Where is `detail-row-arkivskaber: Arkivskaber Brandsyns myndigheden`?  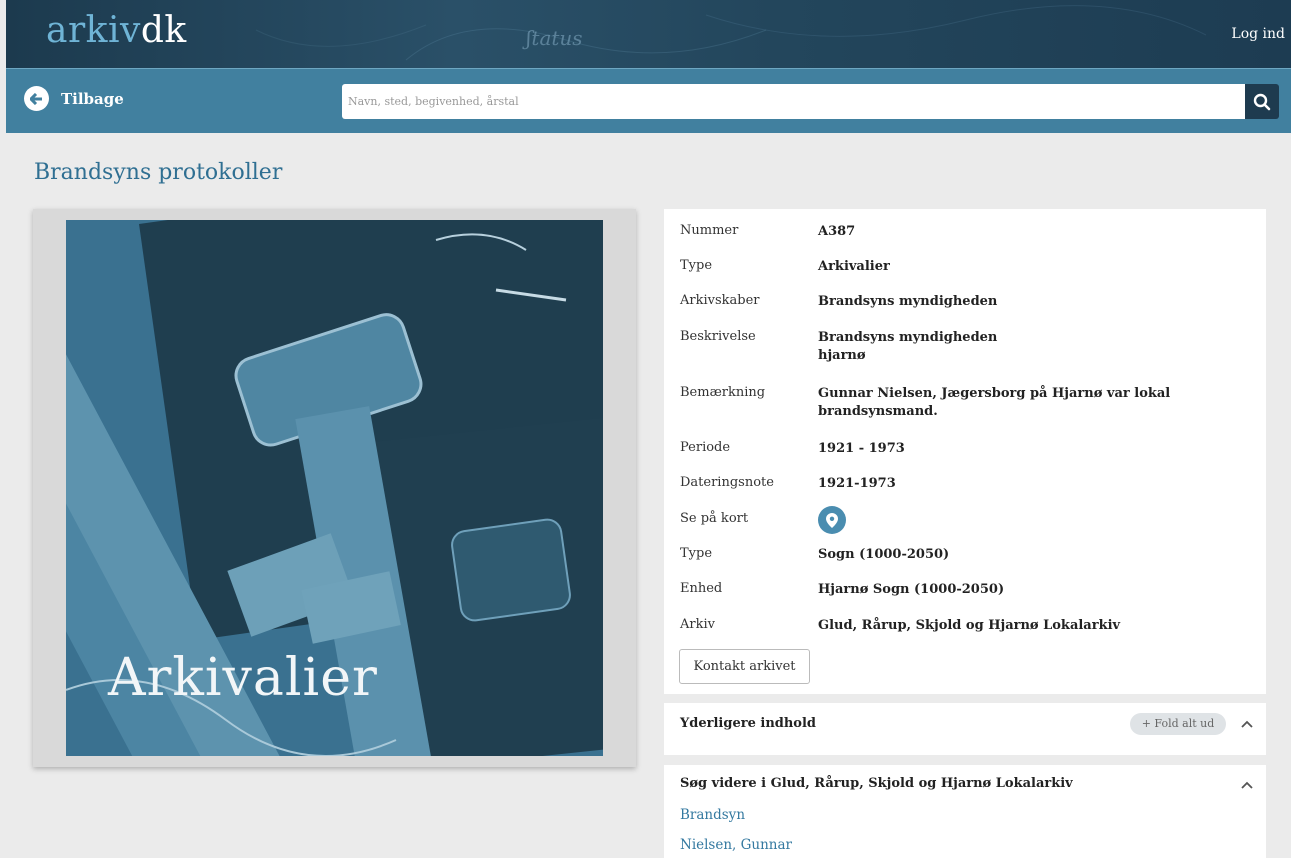 detail-row-arkivskaber: Arkivskaber Brandsyns myndigheden is located at coordinates (965, 302).